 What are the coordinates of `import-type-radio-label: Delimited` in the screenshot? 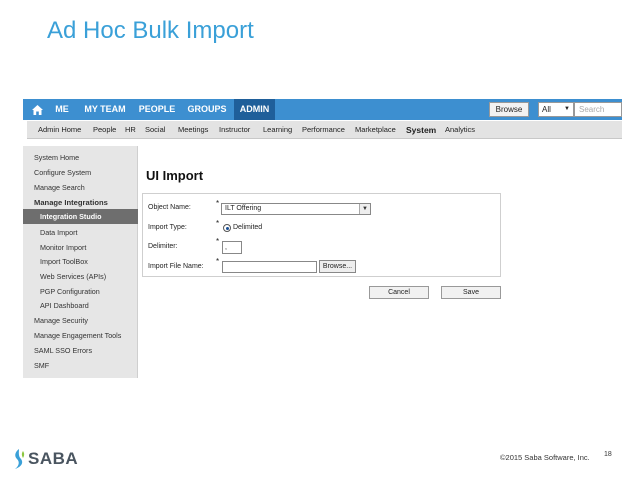 It's located at (248, 227).